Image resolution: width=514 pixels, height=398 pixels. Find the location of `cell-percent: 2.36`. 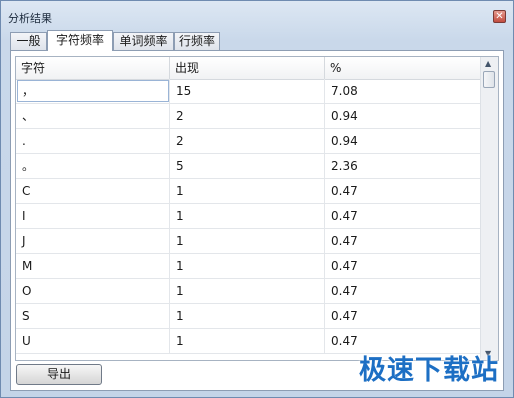

cell-percent: 2.36 is located at coordinates (402, 166).